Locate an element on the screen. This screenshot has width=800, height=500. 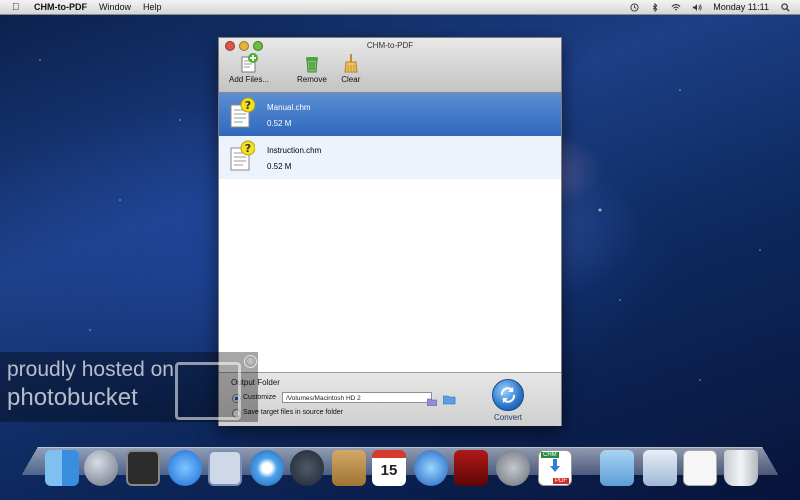
convert-button: Convert is located at coordinates (508, 401).